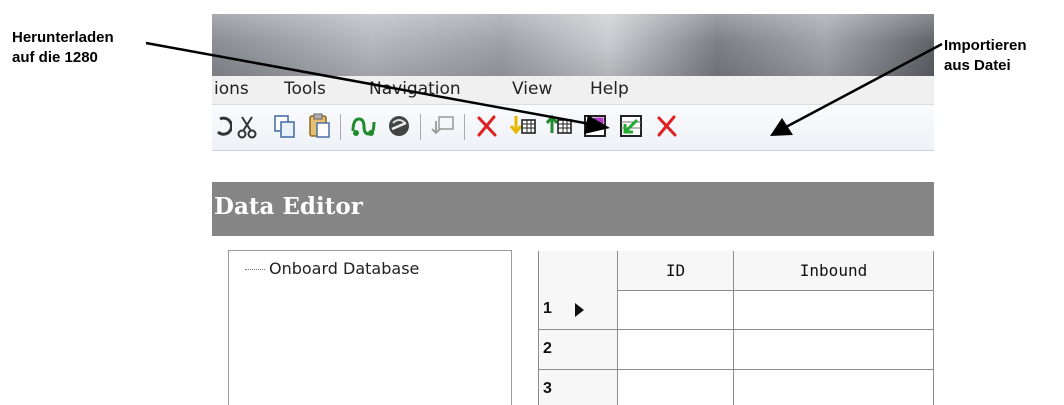 The image size is (1064, 405). I want to click on transfer-button, so click(443, 126).